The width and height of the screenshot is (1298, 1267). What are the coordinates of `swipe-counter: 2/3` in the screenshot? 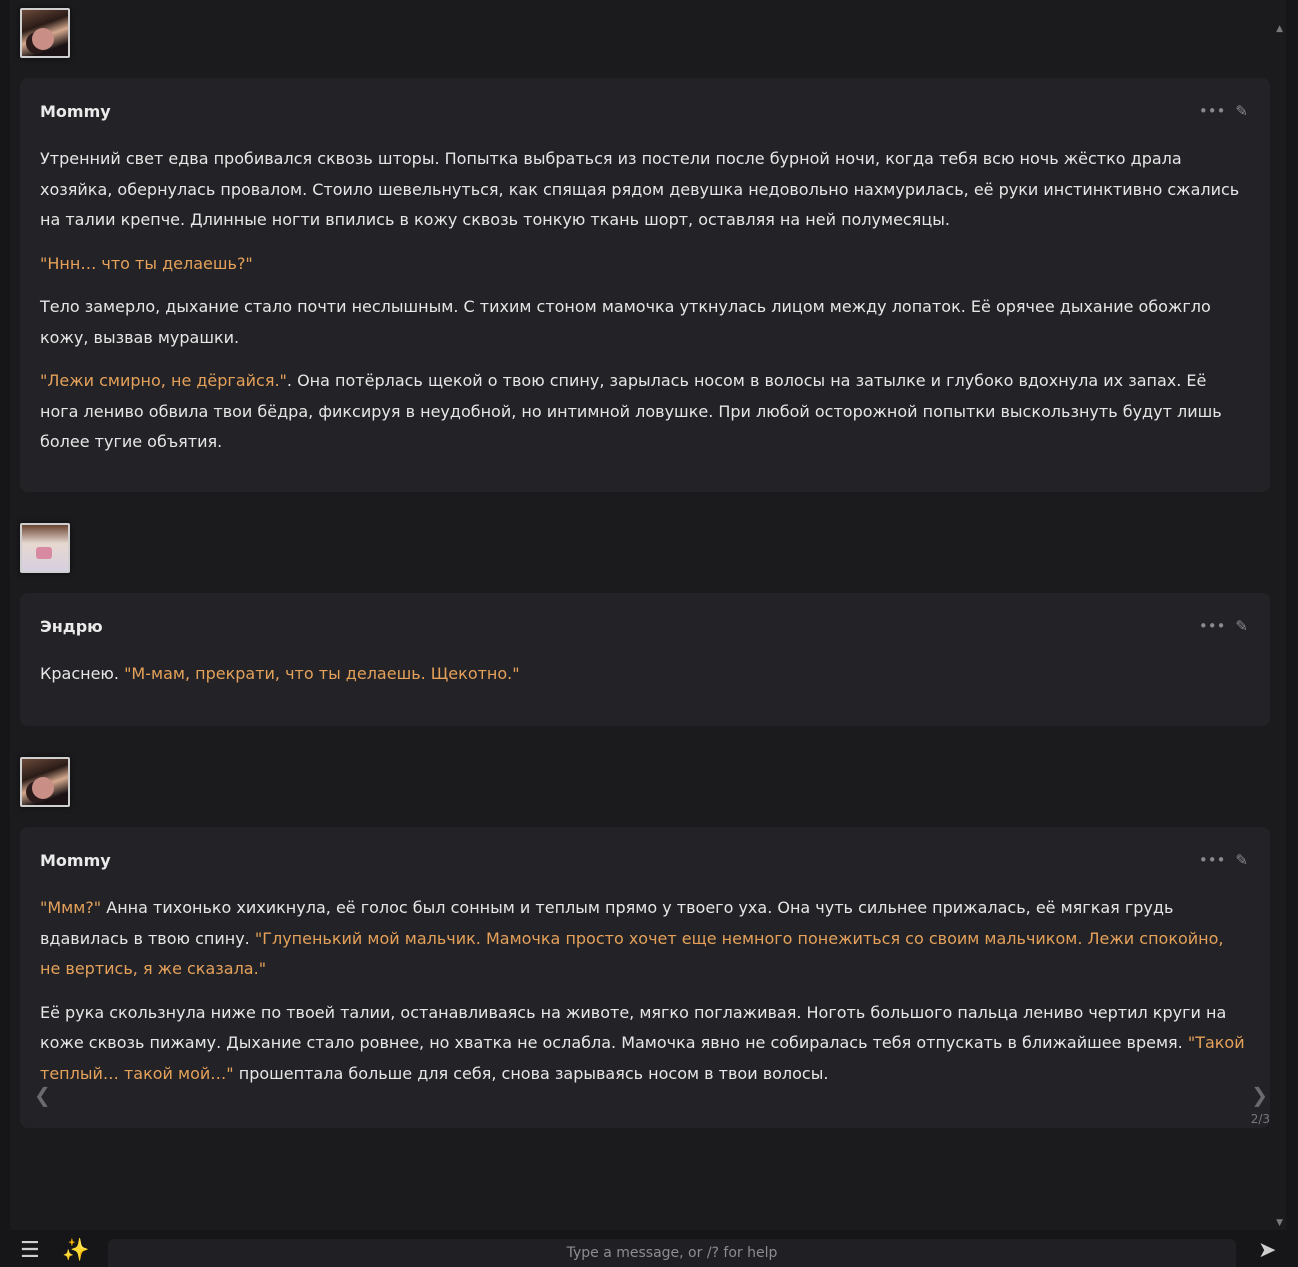 It's located at (1260, 1119).